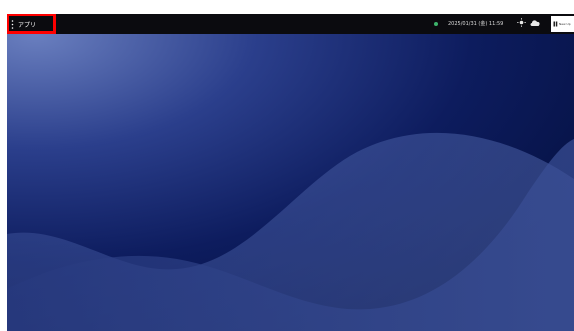  I want to click on new-tile-button: New Up, so click(562, 24).